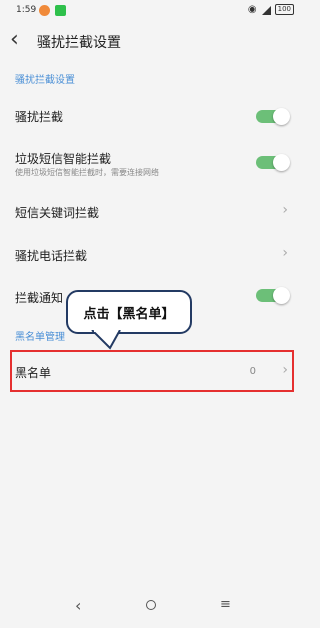 This screenshot has height=628, width=320. Describe the element at coordinates (63, 159) in the screenshot. I see `row-spam-sms-label: 垃圾短信智能拦截` at that location.